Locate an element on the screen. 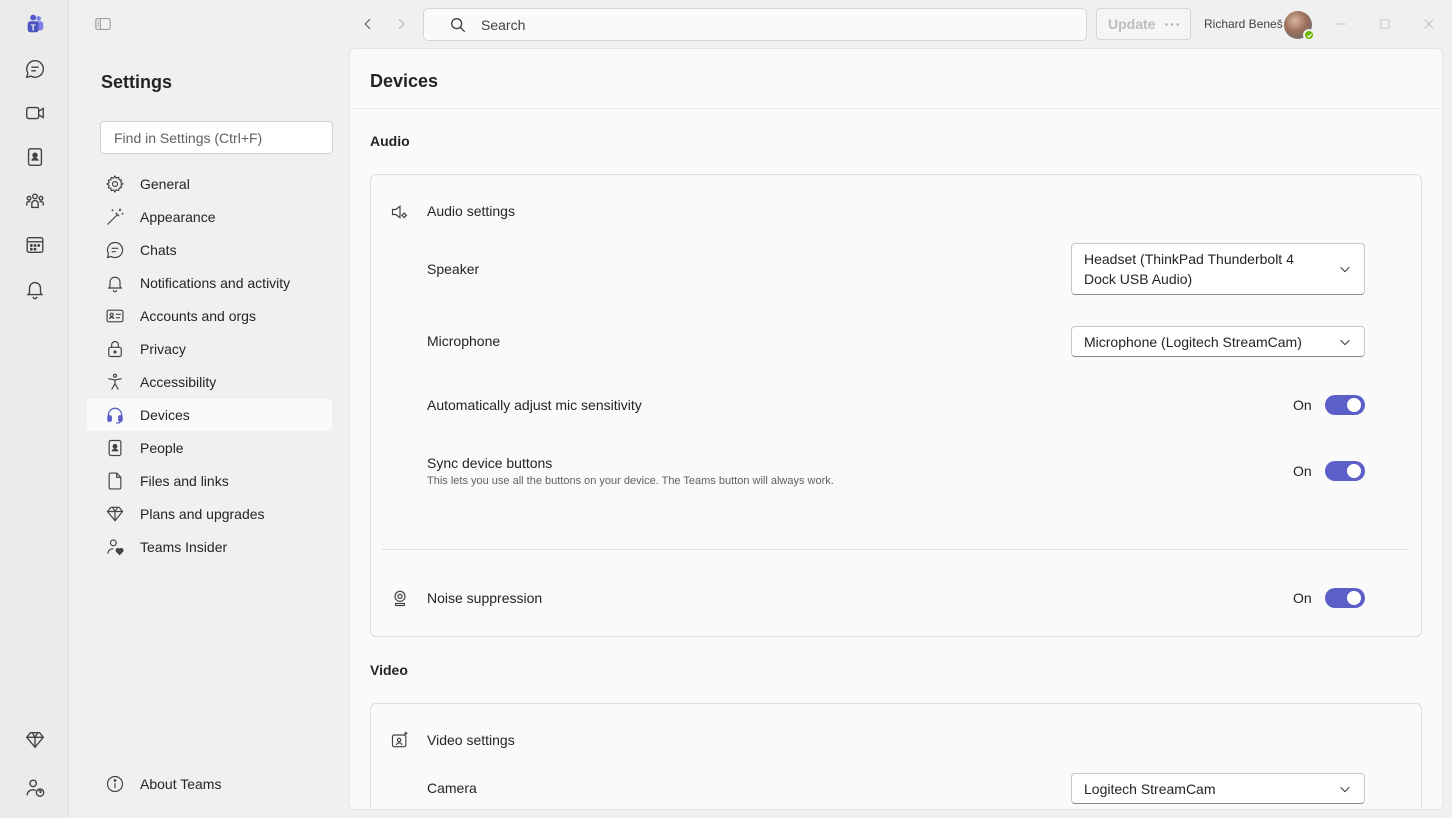 This screenshot has width=1452, height=818. nav-label: Privacy is located at coordinates (163, 349).